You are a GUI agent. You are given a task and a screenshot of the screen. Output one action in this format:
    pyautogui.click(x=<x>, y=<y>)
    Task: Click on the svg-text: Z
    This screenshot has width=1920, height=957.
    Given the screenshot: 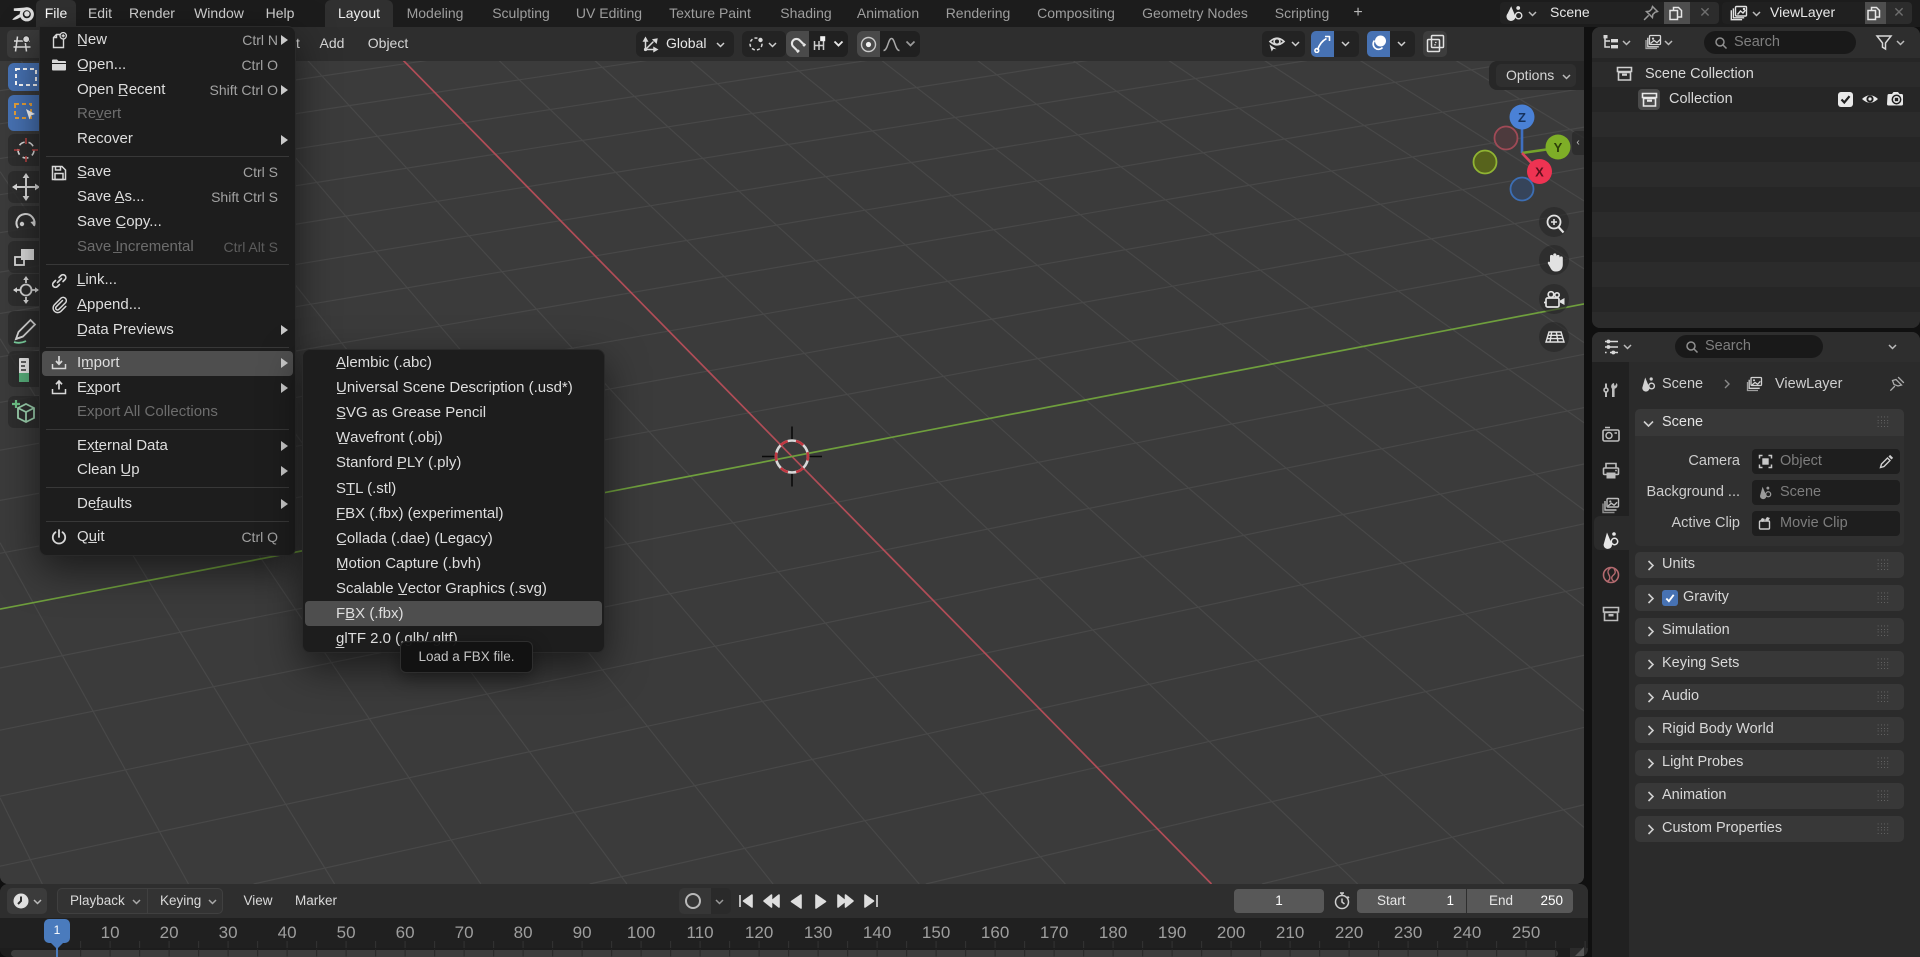 What is the action you would take?
    pyautogui.click(x=1522, y=117)
    